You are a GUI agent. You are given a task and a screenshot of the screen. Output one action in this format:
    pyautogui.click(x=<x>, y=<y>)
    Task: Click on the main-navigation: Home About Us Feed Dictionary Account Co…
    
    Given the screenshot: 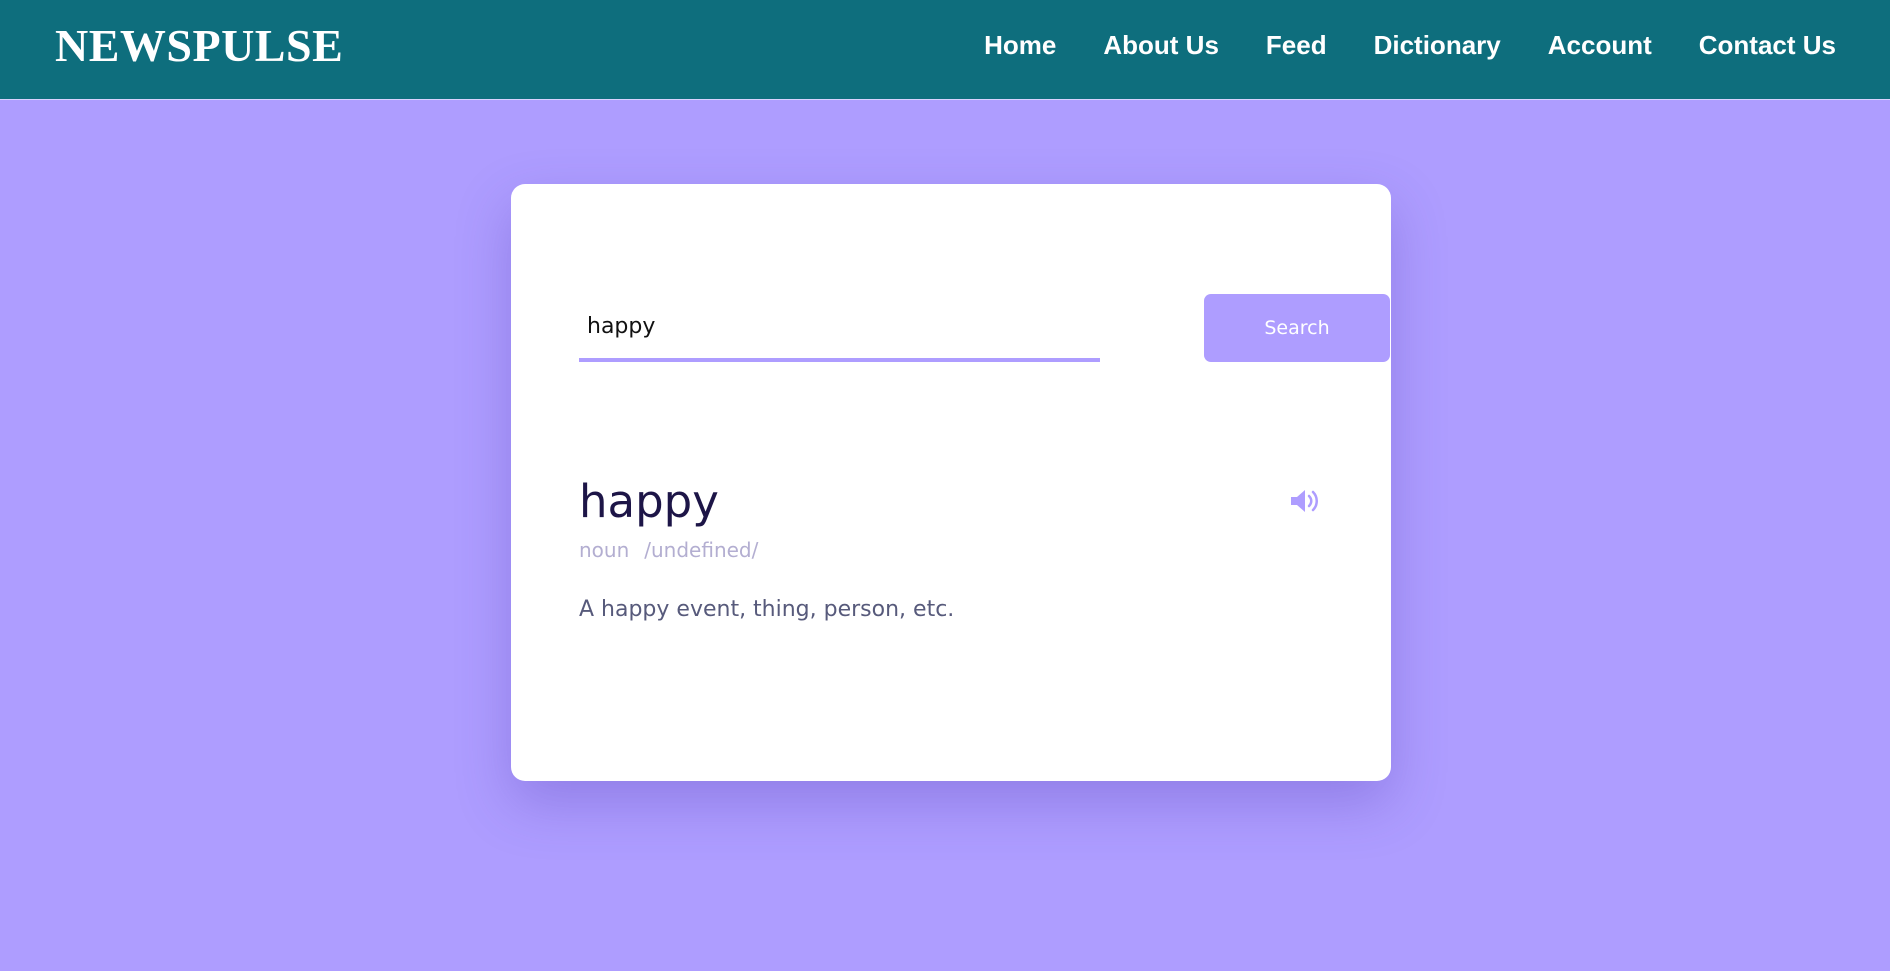 What is the action you would take?
    pyautogui.click(x=1410, y=45)
    